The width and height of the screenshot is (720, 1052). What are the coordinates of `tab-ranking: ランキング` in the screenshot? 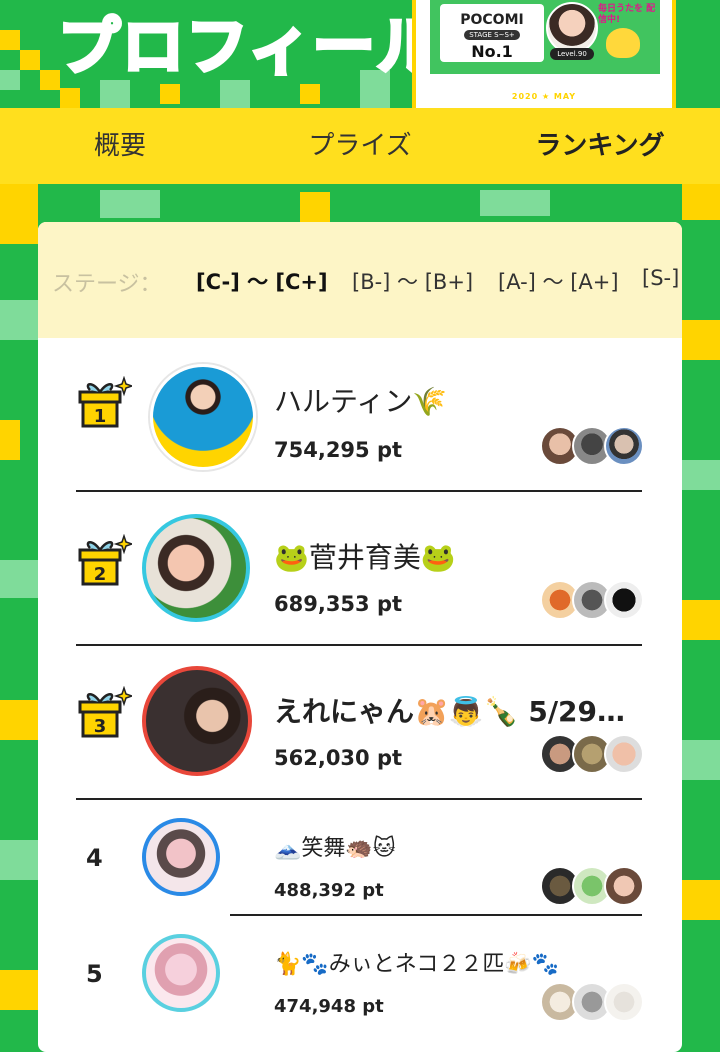 It's located at (600, 146).